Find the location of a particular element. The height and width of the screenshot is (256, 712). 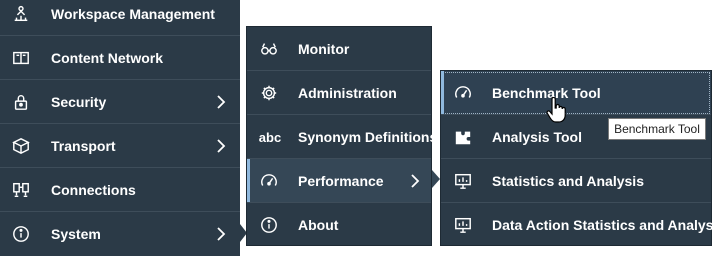

selection-indicator is located at coordinates (248, 180).